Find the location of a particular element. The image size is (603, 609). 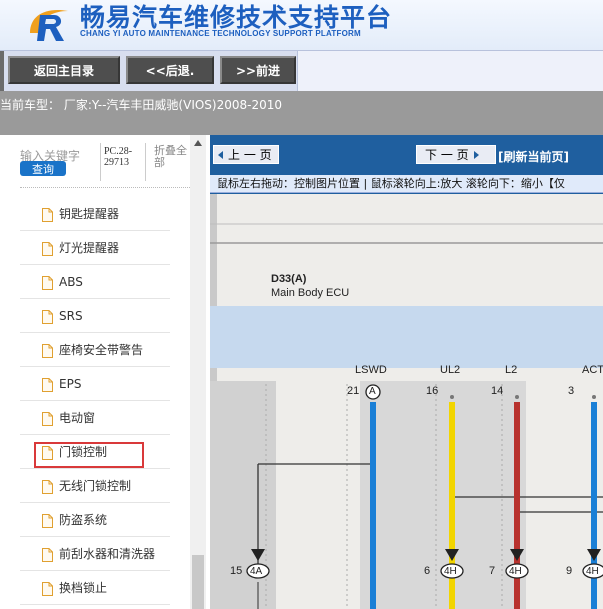

scroll-up-icon is located at coordinates (198, 143).